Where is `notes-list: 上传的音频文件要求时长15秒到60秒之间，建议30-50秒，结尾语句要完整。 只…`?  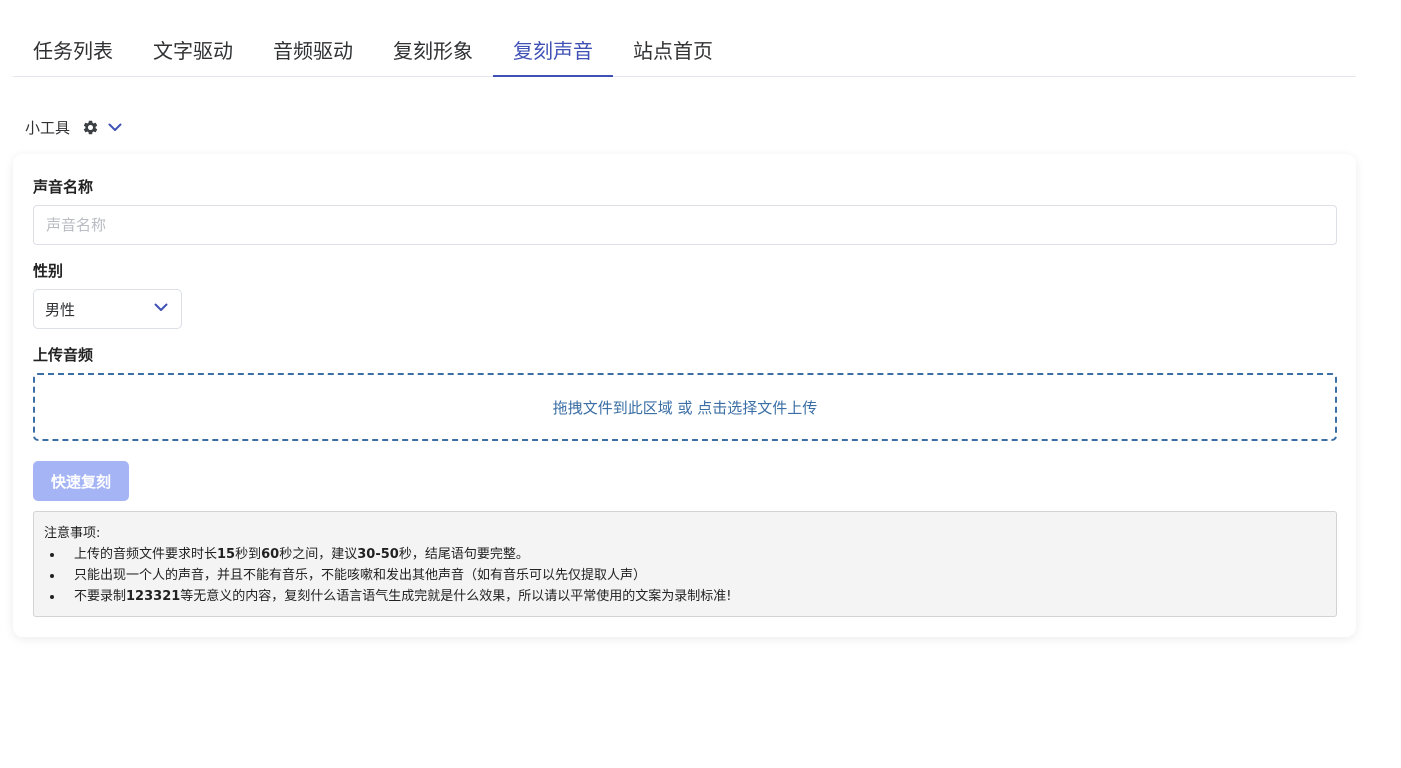 notes-list: 上传的音频文件要求时长15秒到60秒之间，建议30-50秒，结尾语句要完整。 只… is located at coordinates (685, 575).